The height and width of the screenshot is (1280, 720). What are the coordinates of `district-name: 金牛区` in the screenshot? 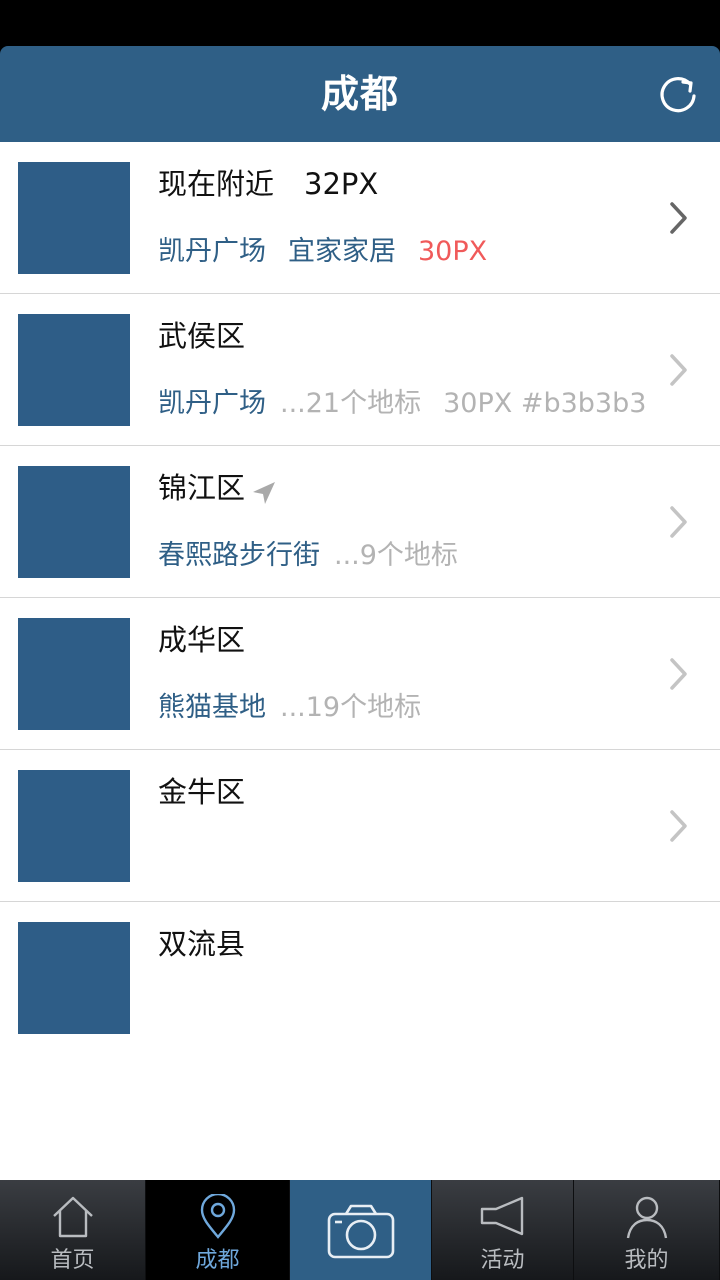 It's located at (202, 792).